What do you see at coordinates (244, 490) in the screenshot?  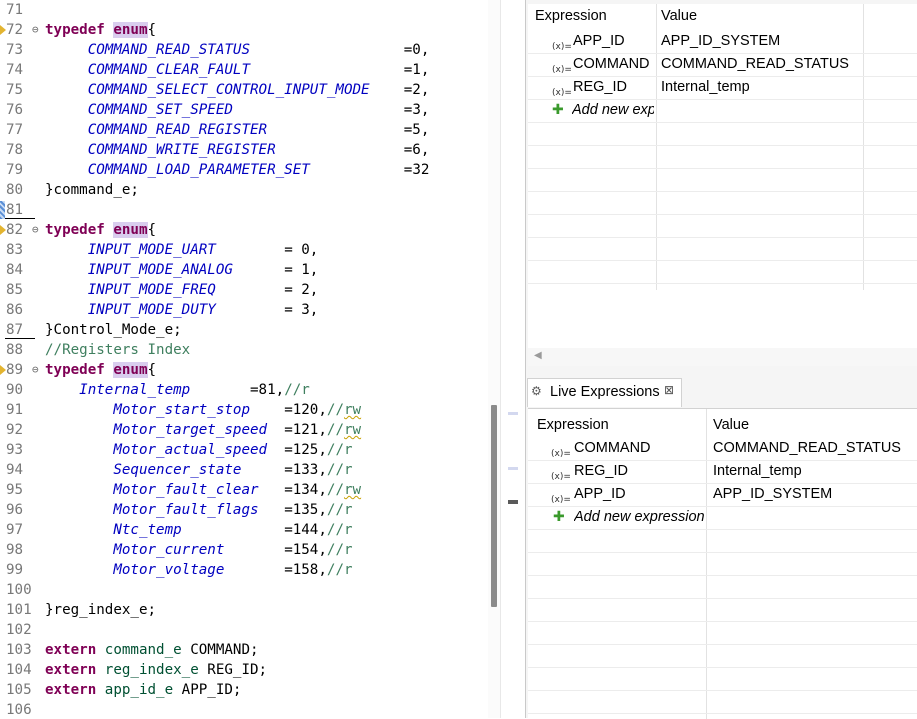 I see `code-line: 95 Motor_fault_clear =134,//rw` at bounding box center [244, 490].